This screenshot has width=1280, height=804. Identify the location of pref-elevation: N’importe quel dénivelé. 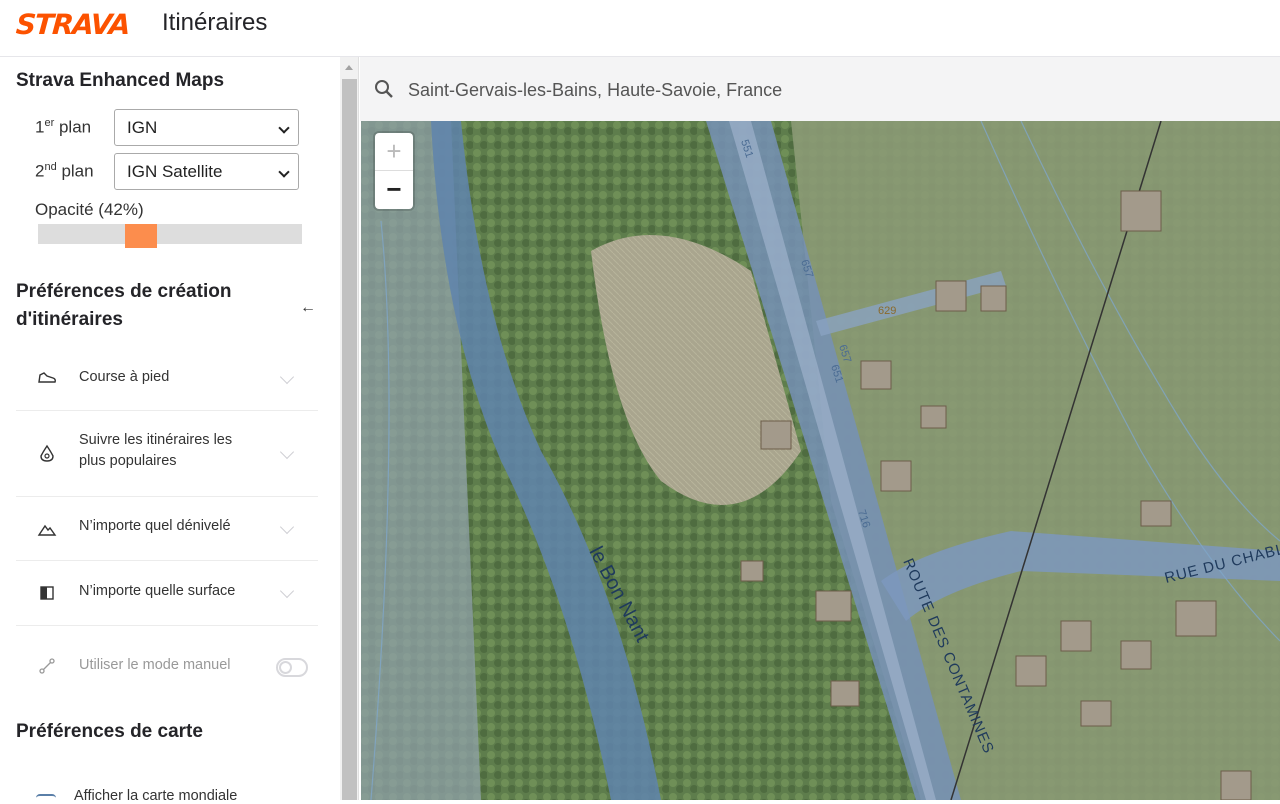
(167, 529).